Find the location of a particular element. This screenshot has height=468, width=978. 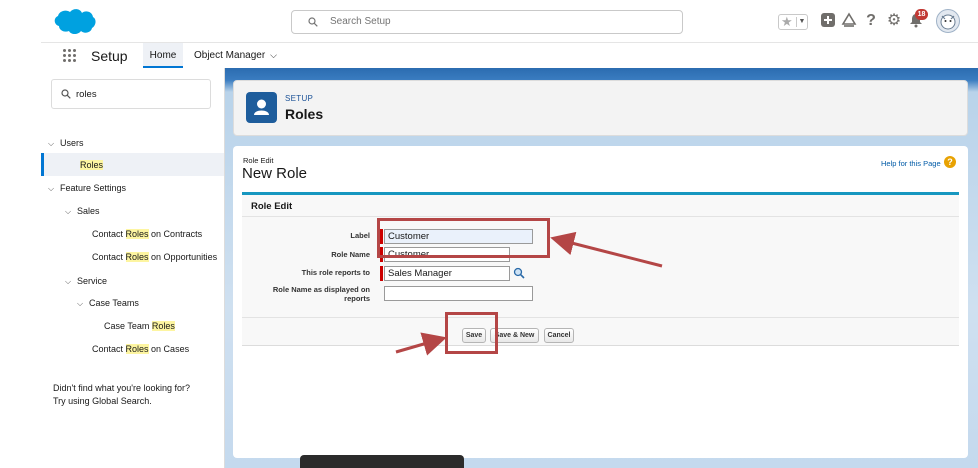

annotation-arrow-save is located at coordinates (421, 344).